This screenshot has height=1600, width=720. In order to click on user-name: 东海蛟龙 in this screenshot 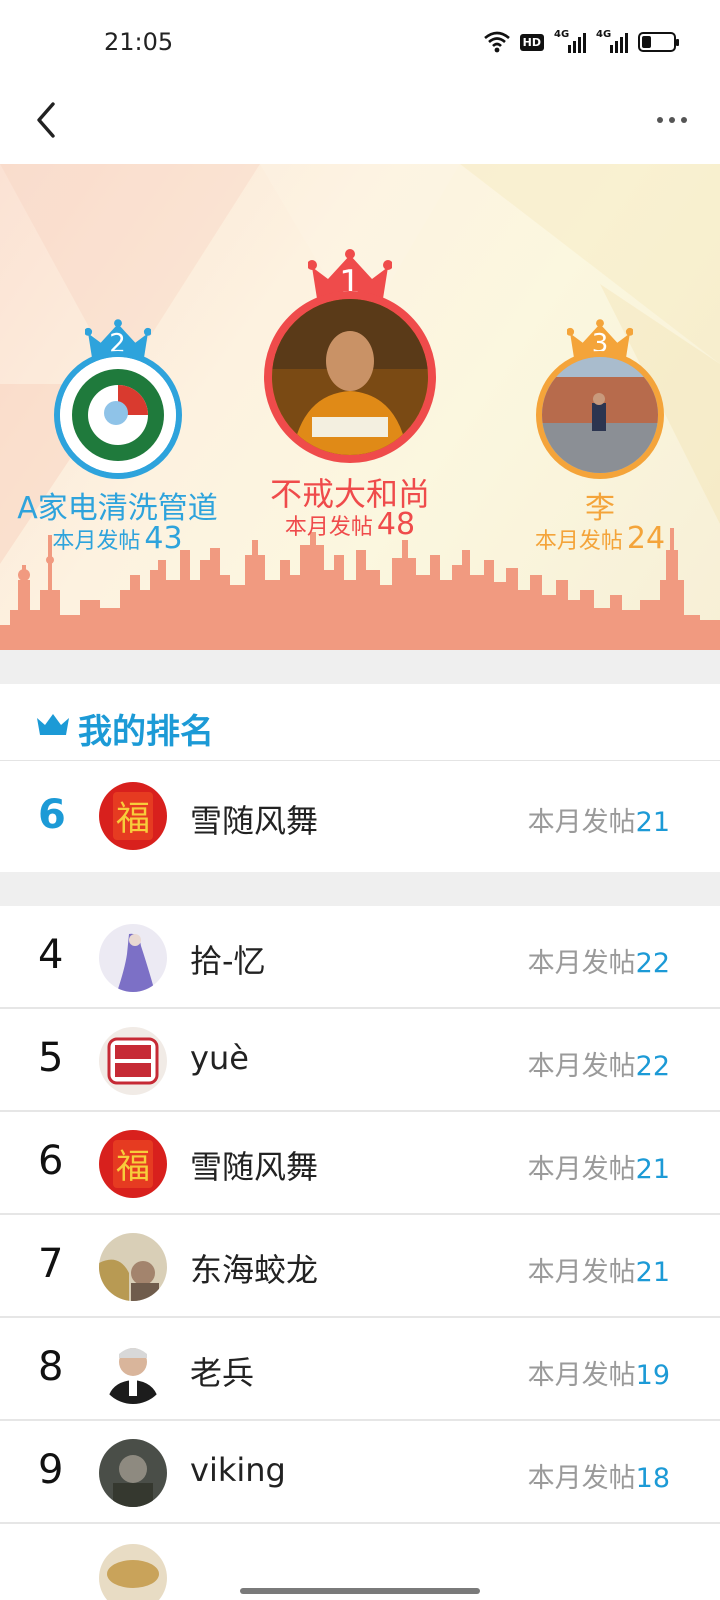, I will do `click(254, 1270)`.